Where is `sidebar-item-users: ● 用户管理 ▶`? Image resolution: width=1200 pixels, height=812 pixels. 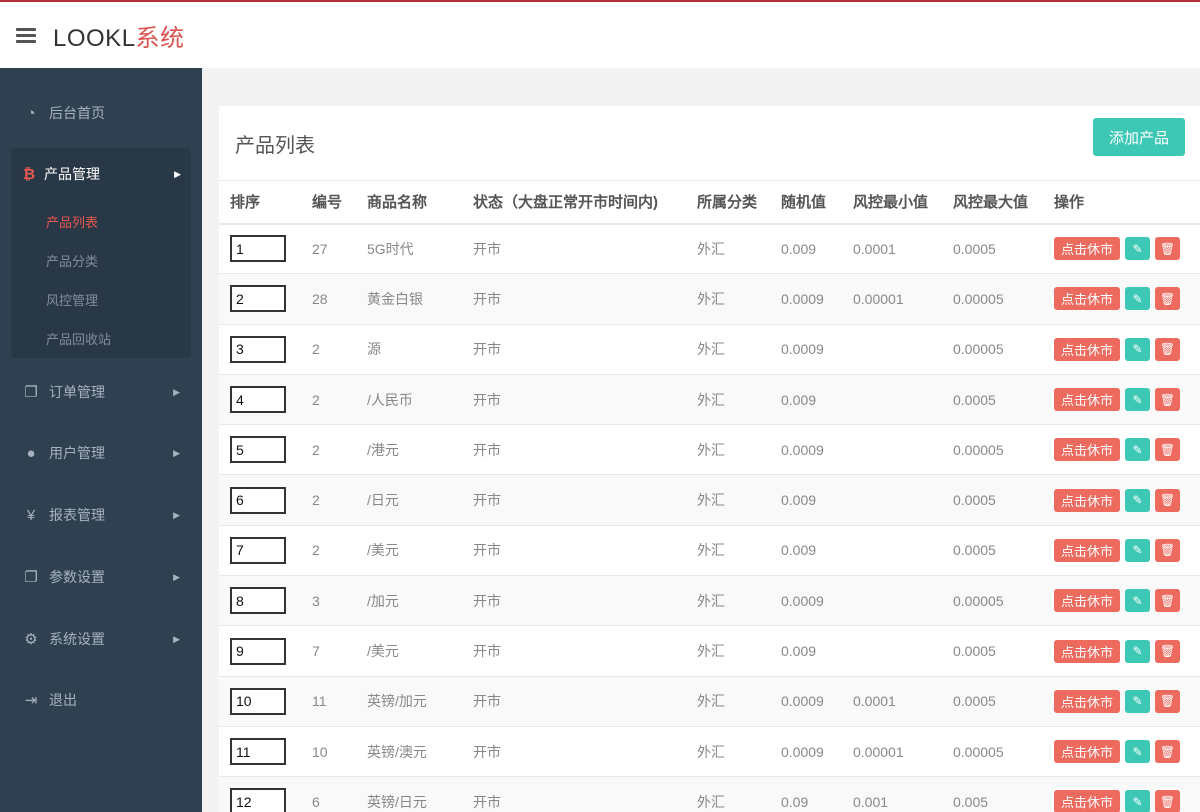
sidebar-item-users: ● 用户管理 ▶ is located at coordinates (101, 453).